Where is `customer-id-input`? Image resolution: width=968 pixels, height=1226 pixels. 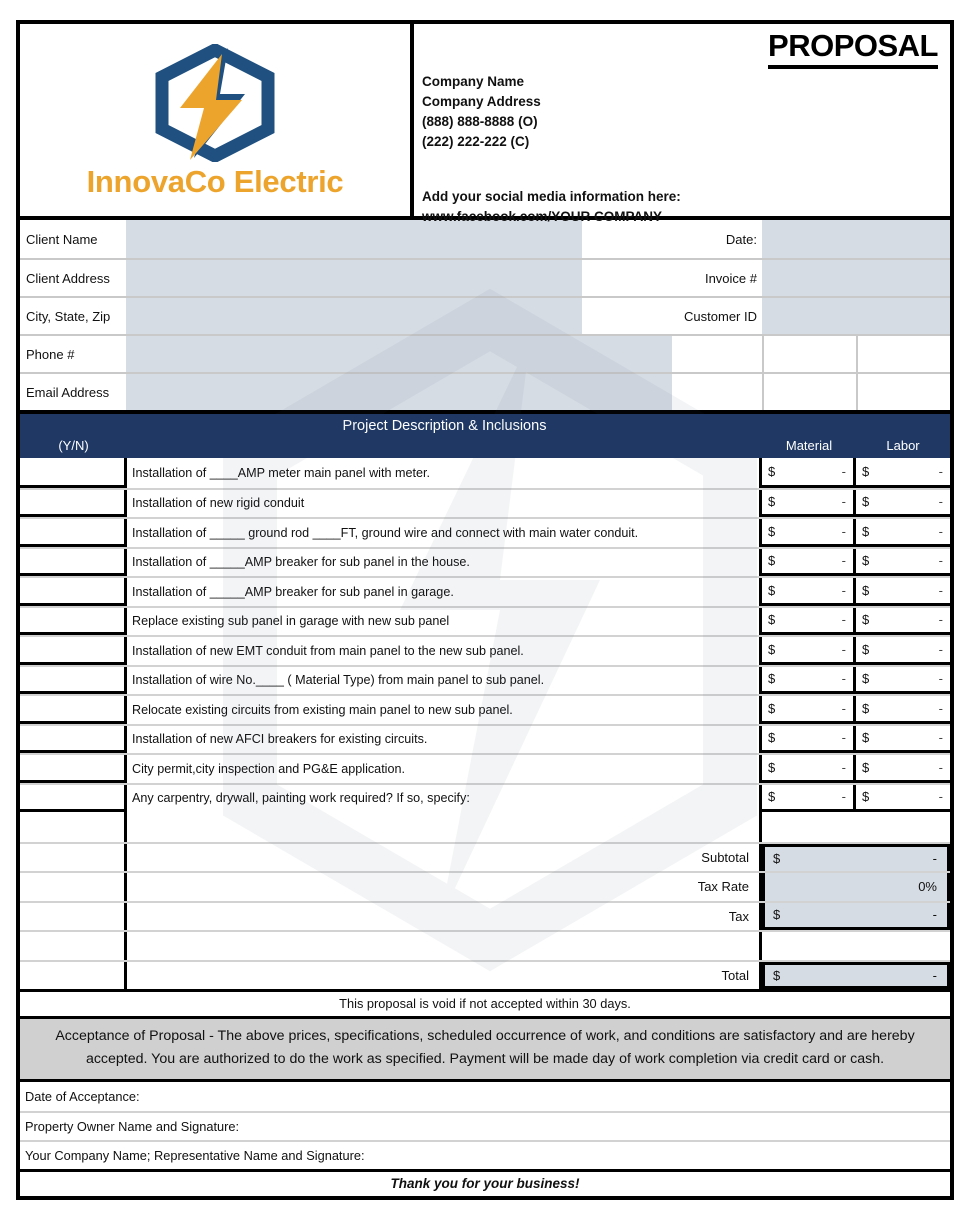 customer-id-input is located at coordinates (809, 316).